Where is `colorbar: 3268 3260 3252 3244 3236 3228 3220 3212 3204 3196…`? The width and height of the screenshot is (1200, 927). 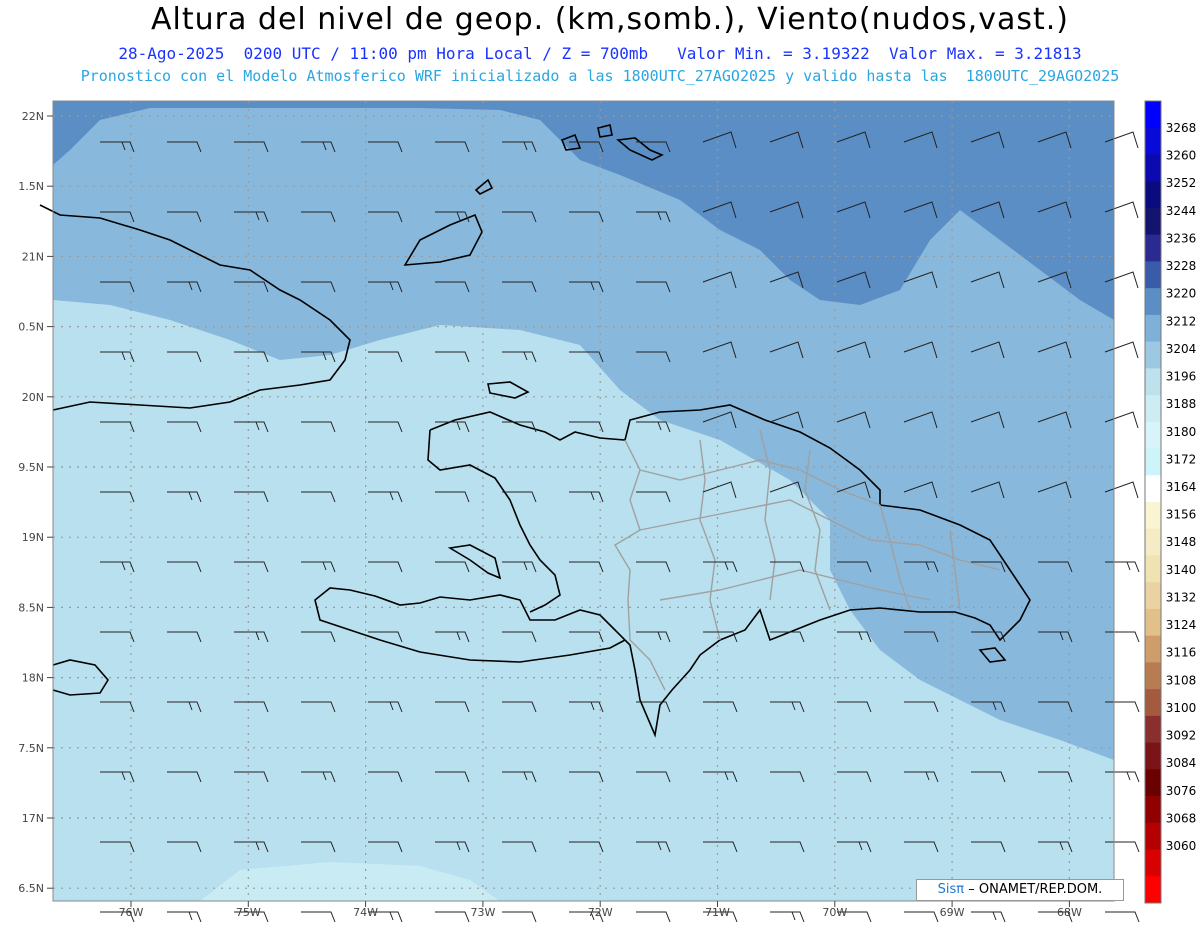 colorbar: 3268 3260 3252 3244 3236 3228 3220 3212 3204 3196… is located at coordinates (1170, 502).